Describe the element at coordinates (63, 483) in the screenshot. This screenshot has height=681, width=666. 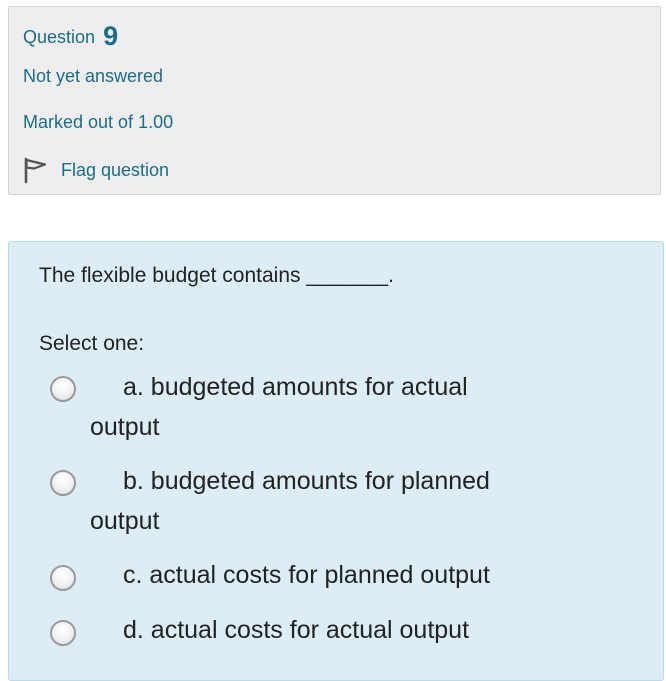
I see `radio-button-b` at that location.